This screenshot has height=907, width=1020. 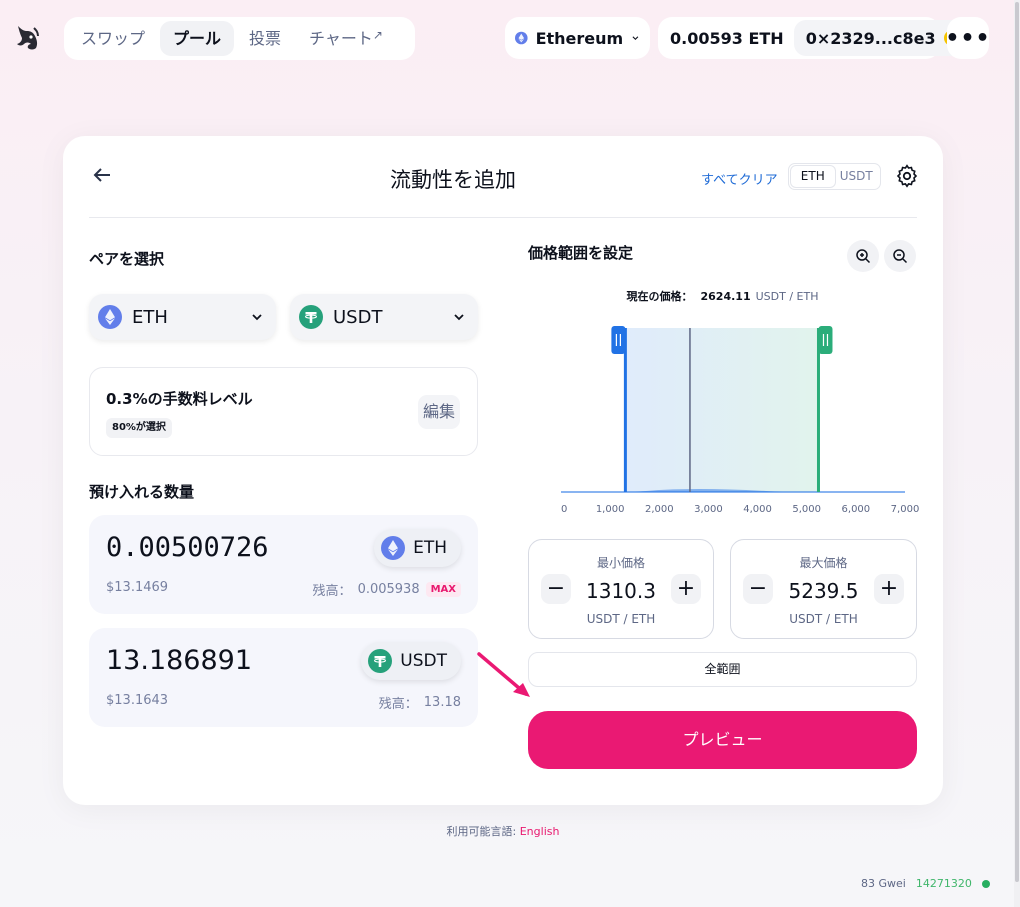 What do you see at coordinates (443, 589) in the screenshot?
I see `max-button: MAX` at bounding box center [443, 589].